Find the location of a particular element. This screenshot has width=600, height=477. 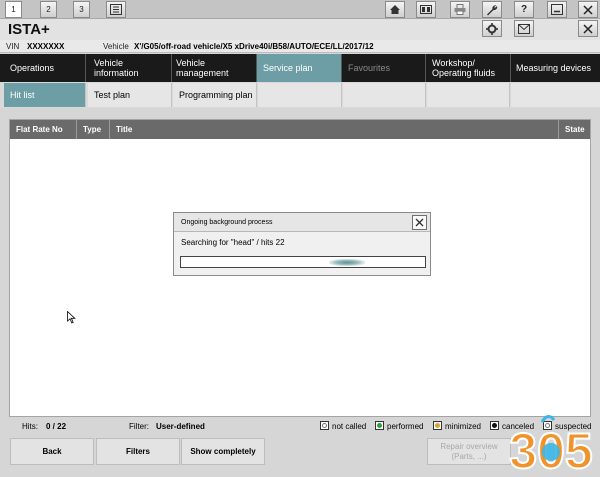

performed-icon is located at coordinates (379, 426).